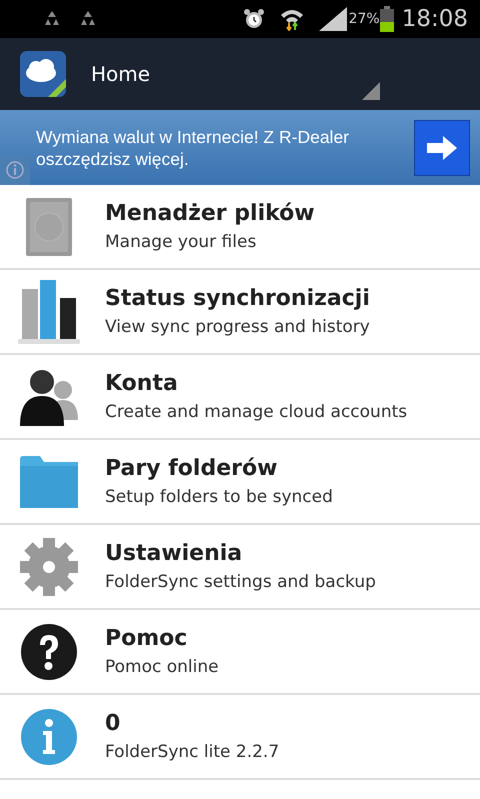 Image resolution: width=480 pixels, height=799 pixels. What do you see at coordinates (387, 19) in the screenshot?
I see `battery-icon` at bounding box center [387, 19].